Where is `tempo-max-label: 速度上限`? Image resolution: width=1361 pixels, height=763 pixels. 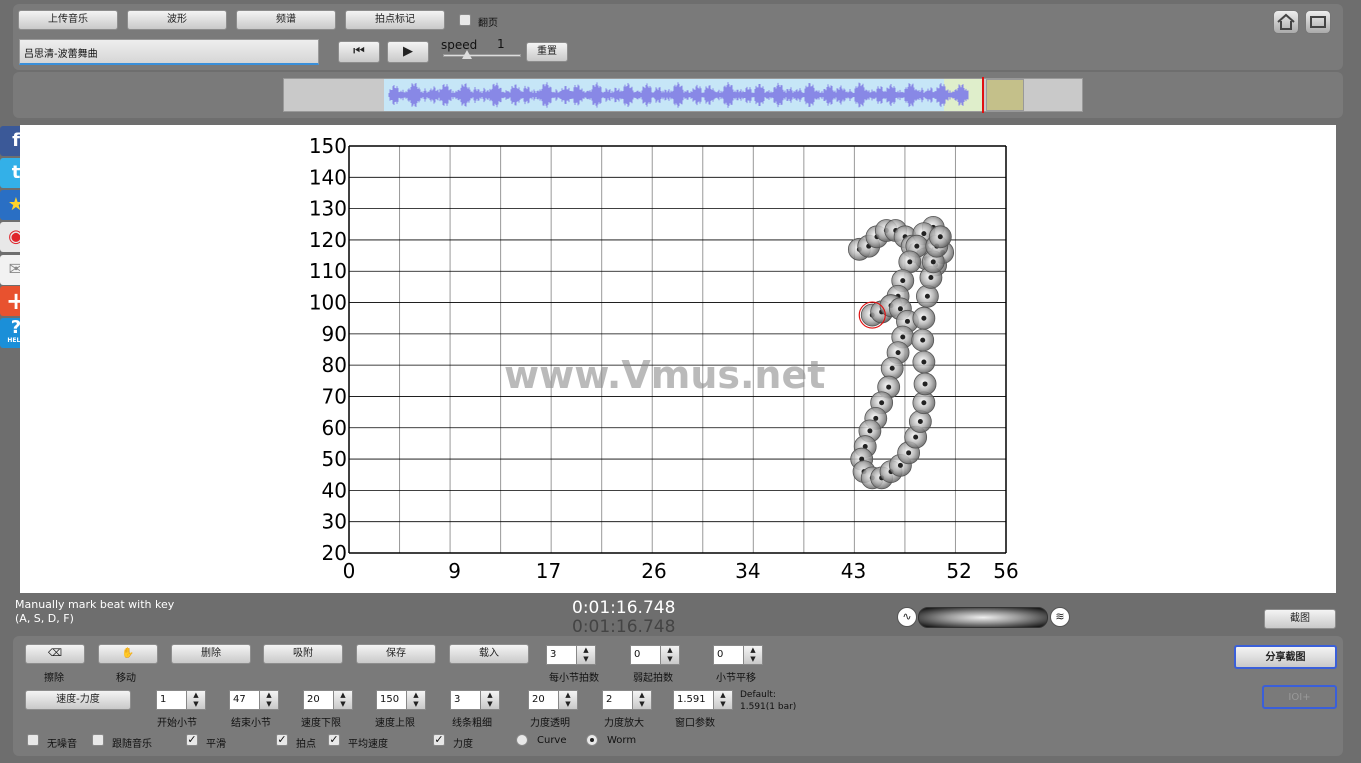
tempo-max-label: 速度上限 is located at coordinates (395, 723).